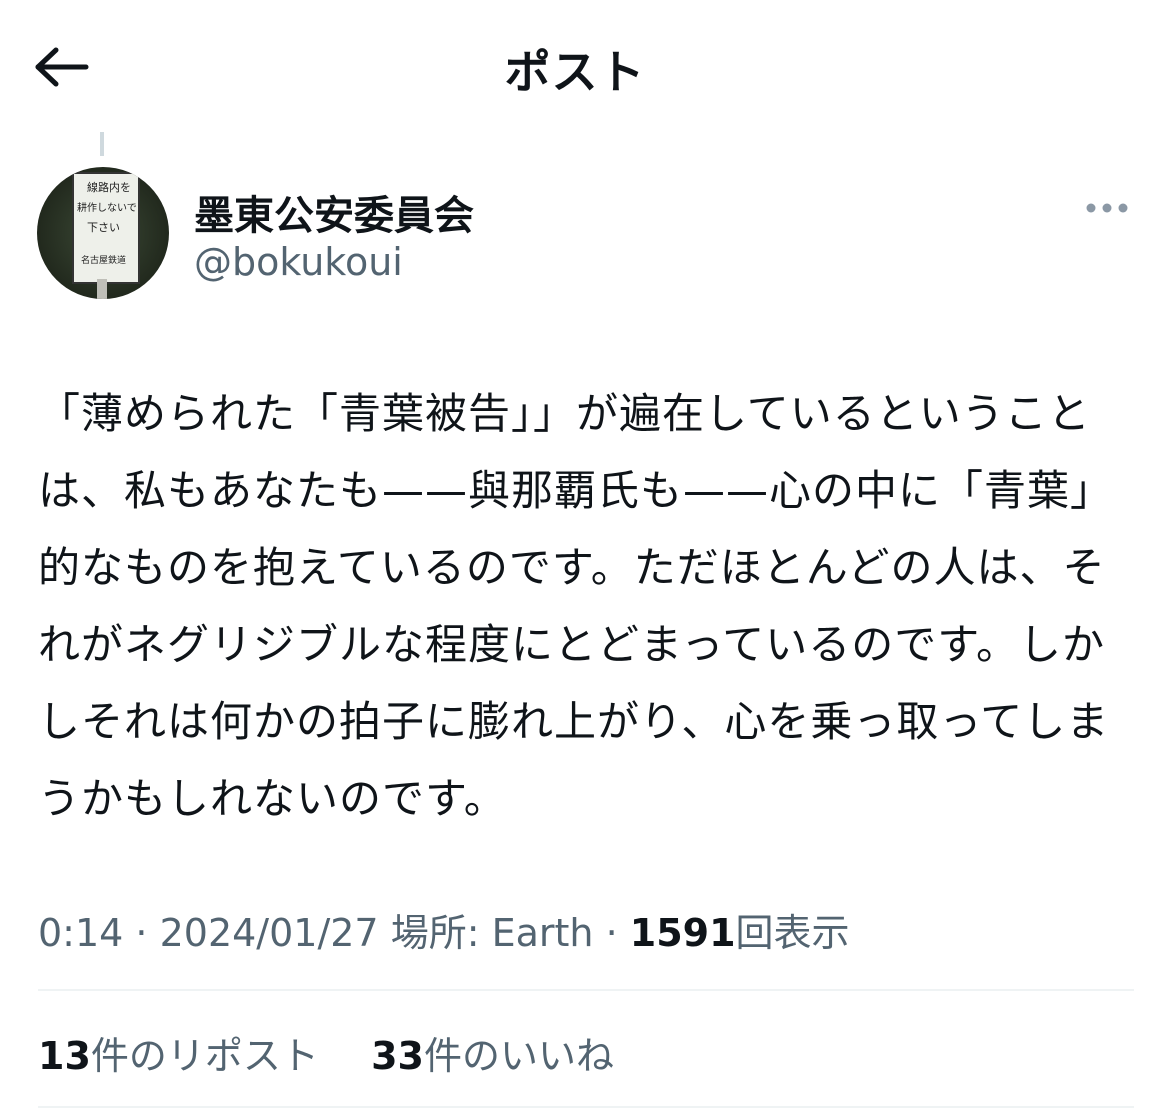 The width and height of the screenshot is (1150, 1120). Describe the element at coordinates (518, 1056) in the screenshot. I see `likes-label: 件のいいね` at that location.